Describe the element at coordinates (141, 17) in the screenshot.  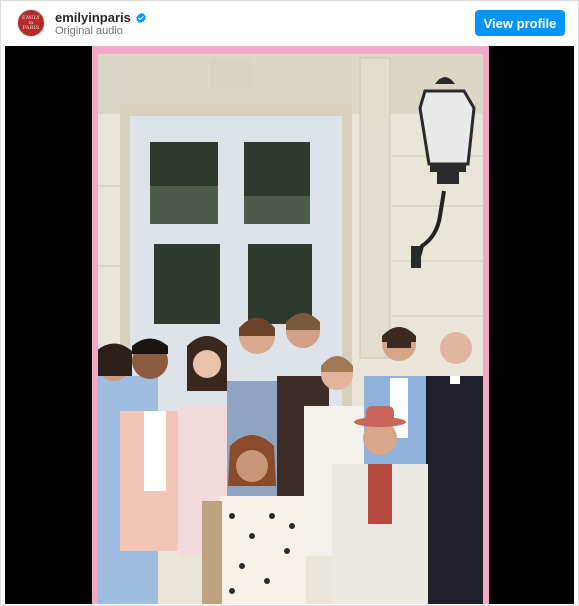
I see `verified-badge-icon` at that location.